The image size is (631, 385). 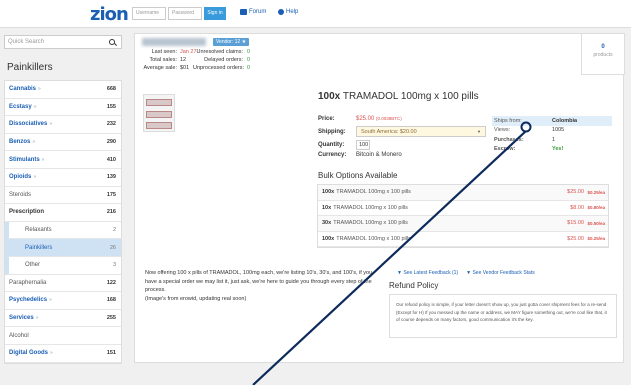 What do you see at coordinates (505, 149) in the screenshot?
I see `escrow-label: Escrow:` at bounding box center [505, 149].